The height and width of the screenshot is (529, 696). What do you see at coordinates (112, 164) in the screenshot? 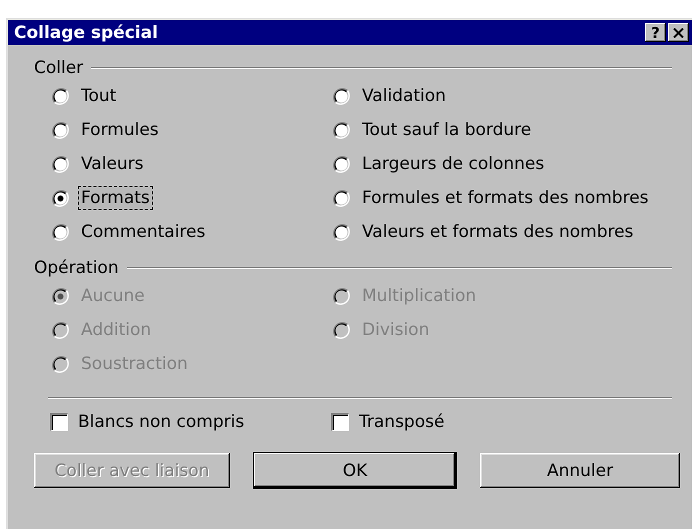
I see `option-label: Valeurs` at bounding box center [112, 164].